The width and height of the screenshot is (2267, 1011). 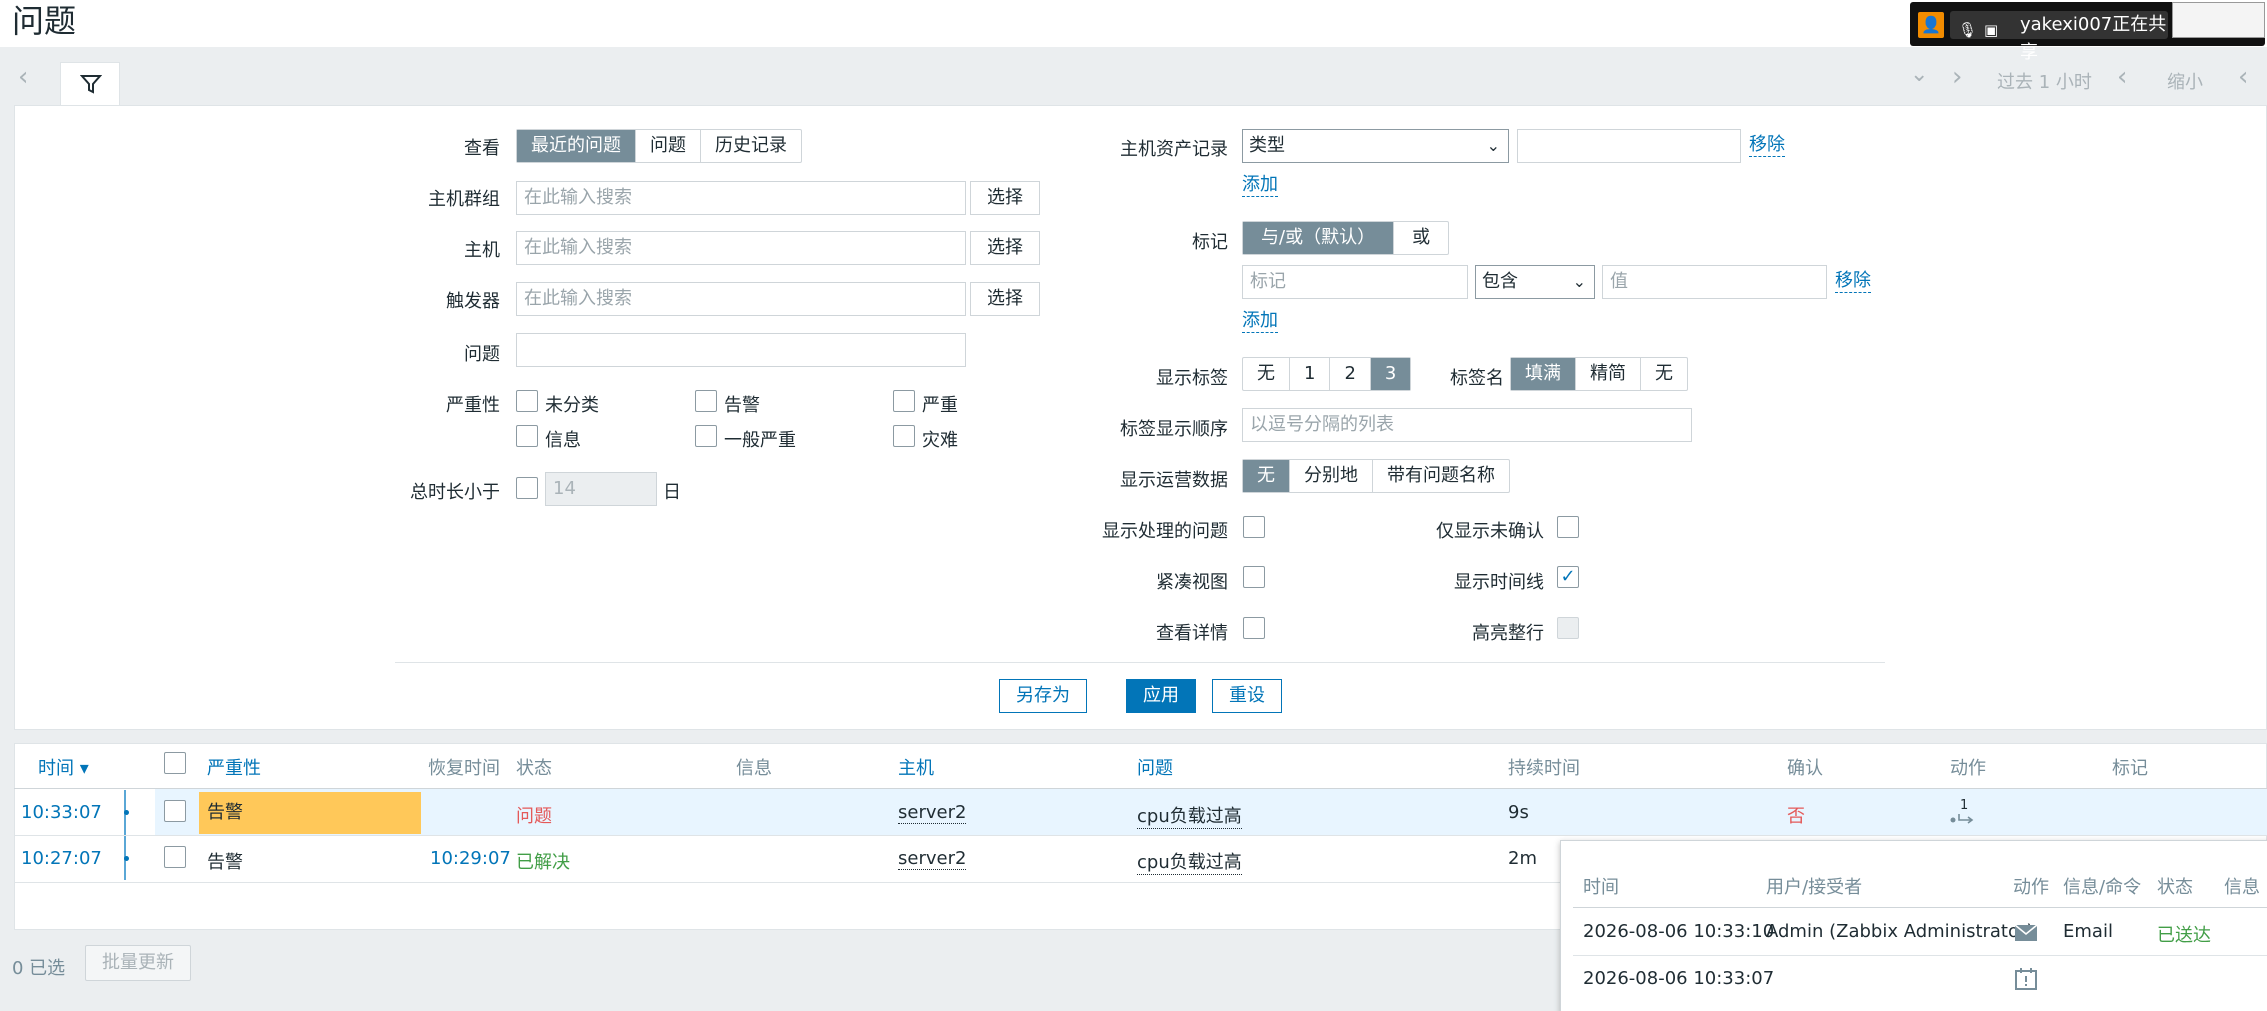 What do you see at coordinates (932, 813) in the screenshot?
I see `row1-host: server2` at bounding box center [932, 813].